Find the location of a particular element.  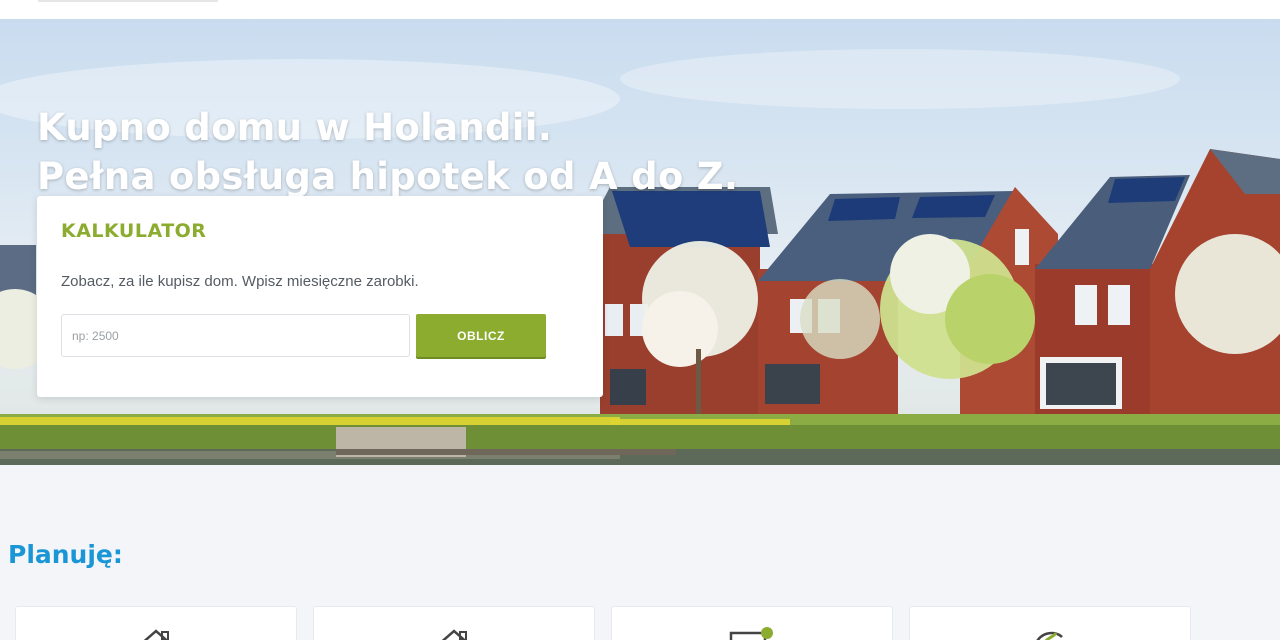

calculate-button: OBLICZ is located at coordinates (481, 335).